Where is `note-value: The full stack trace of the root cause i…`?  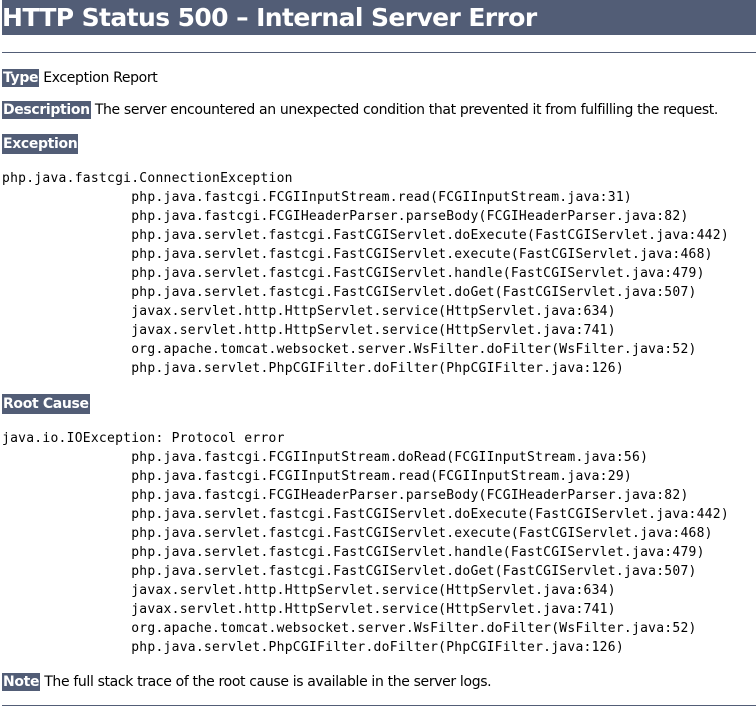
note-value: The full stack trace of the root cause i… is located at coordinates (268, 682).